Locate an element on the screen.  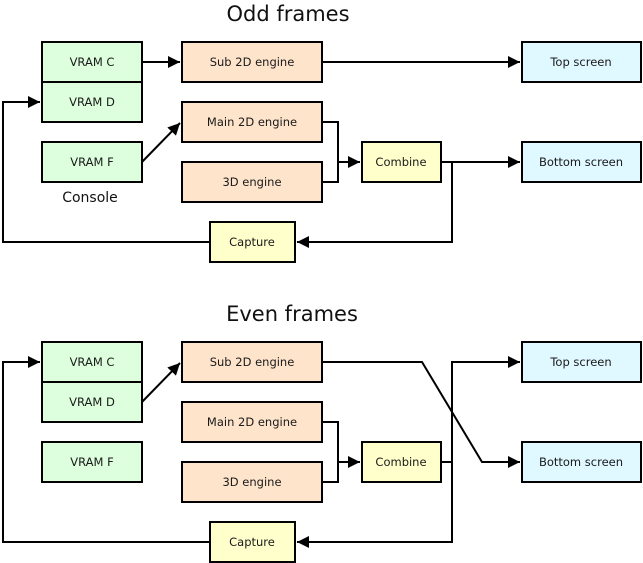
edge-combine-to-top-screen is located at coordinates (480, 409).